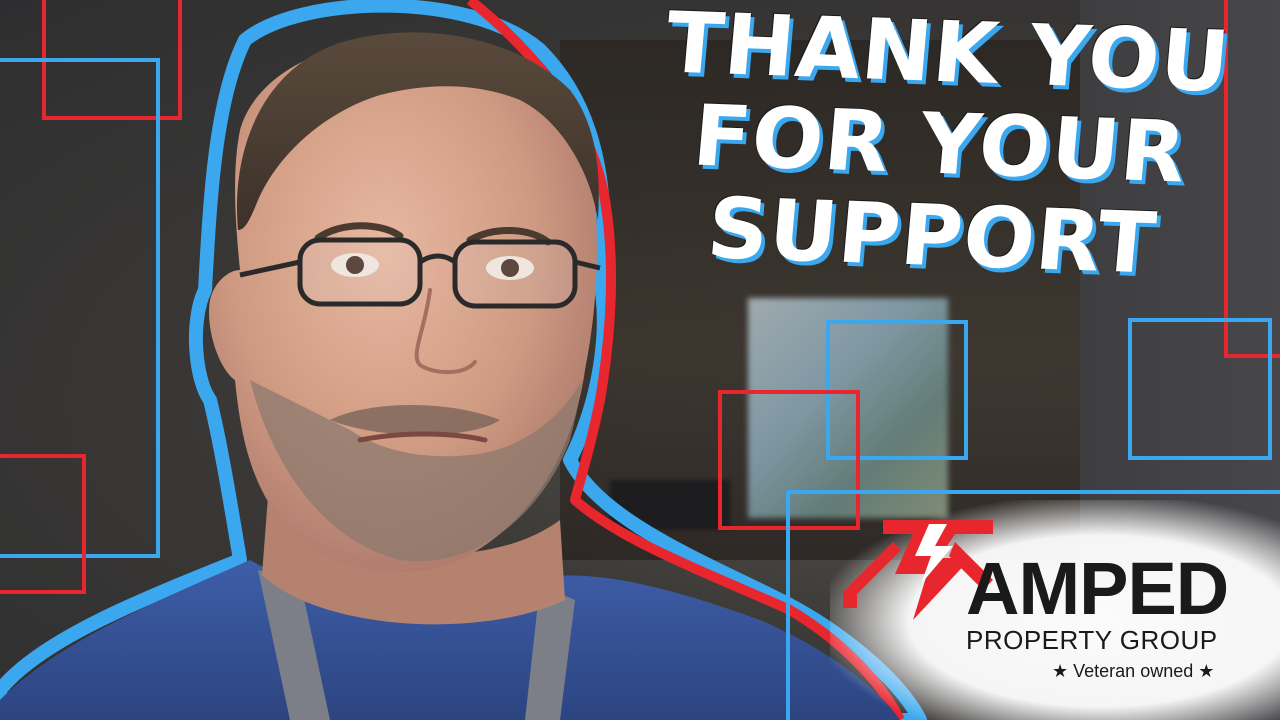  I want to click on frame-blue-right, so click(1200, 389).